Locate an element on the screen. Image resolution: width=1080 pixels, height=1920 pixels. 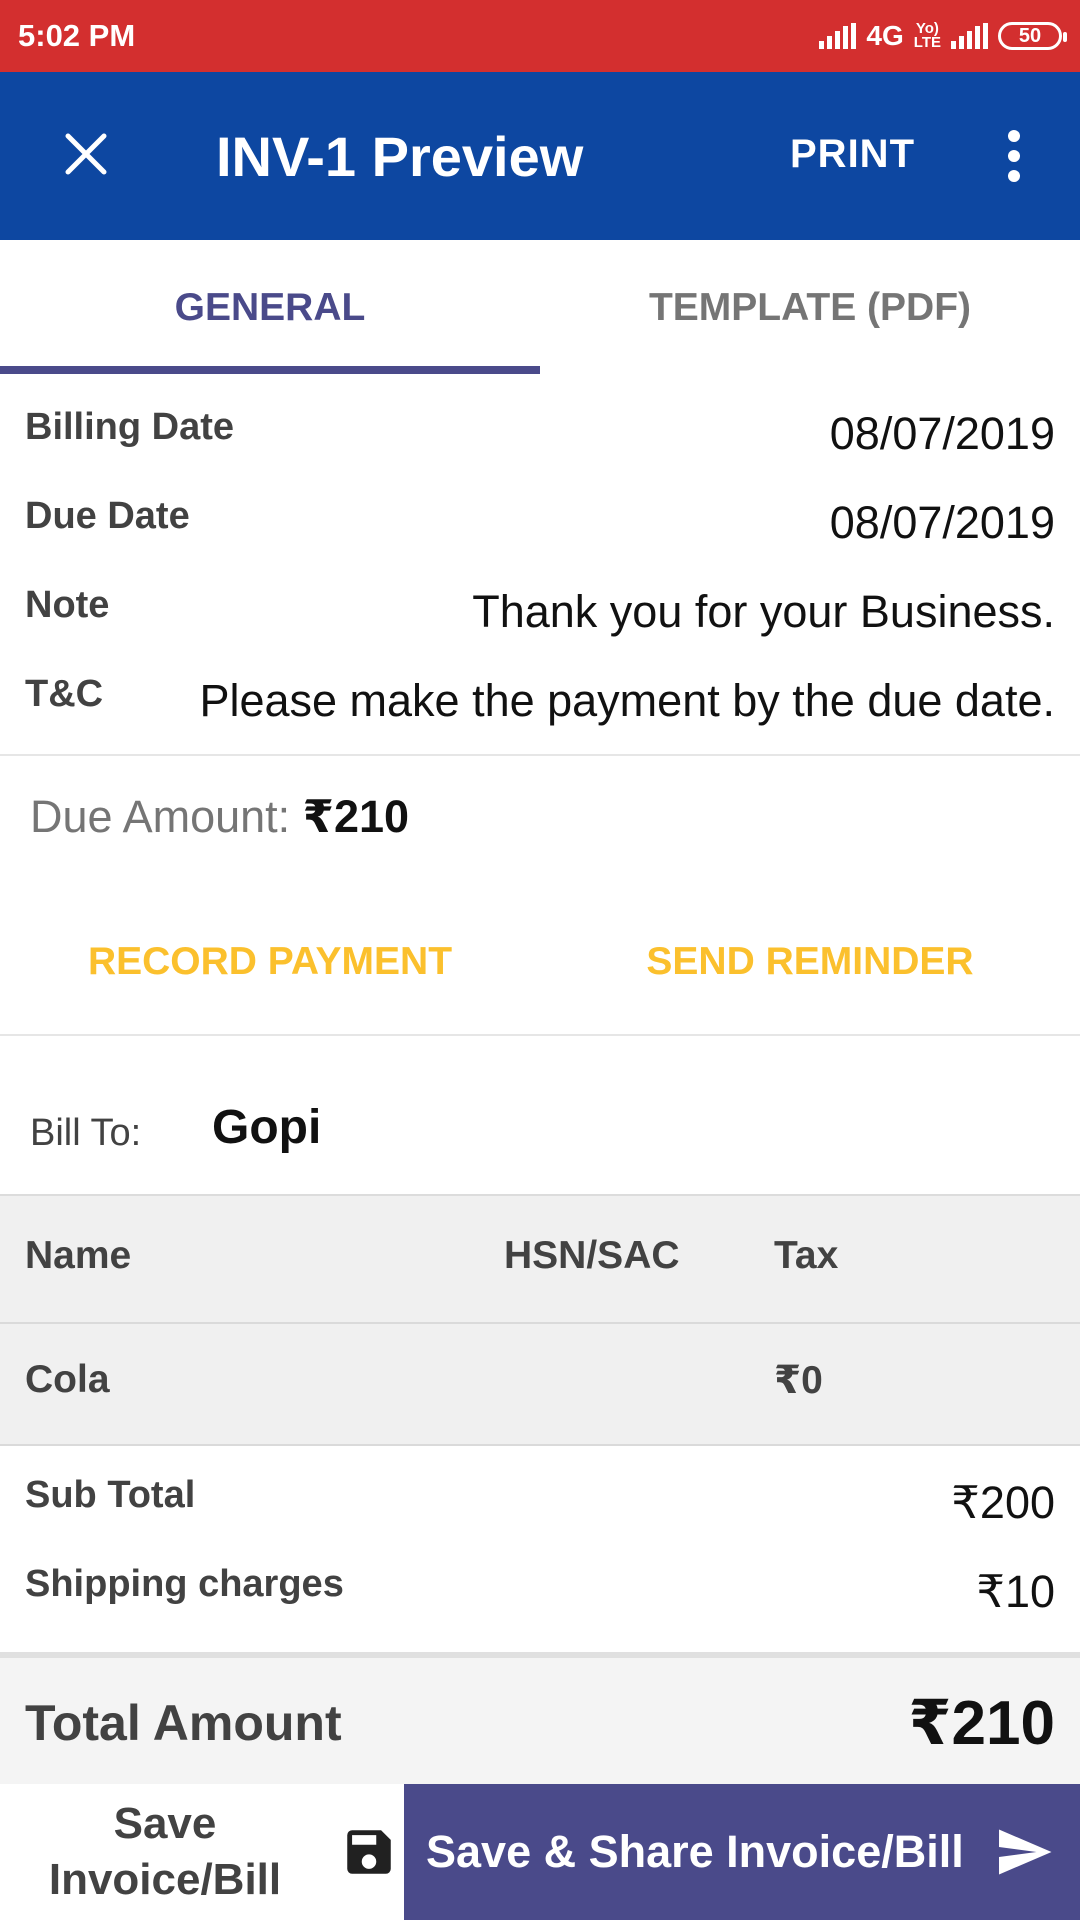
page-title: INV-1 Preview is located at coordinates (400, 156).